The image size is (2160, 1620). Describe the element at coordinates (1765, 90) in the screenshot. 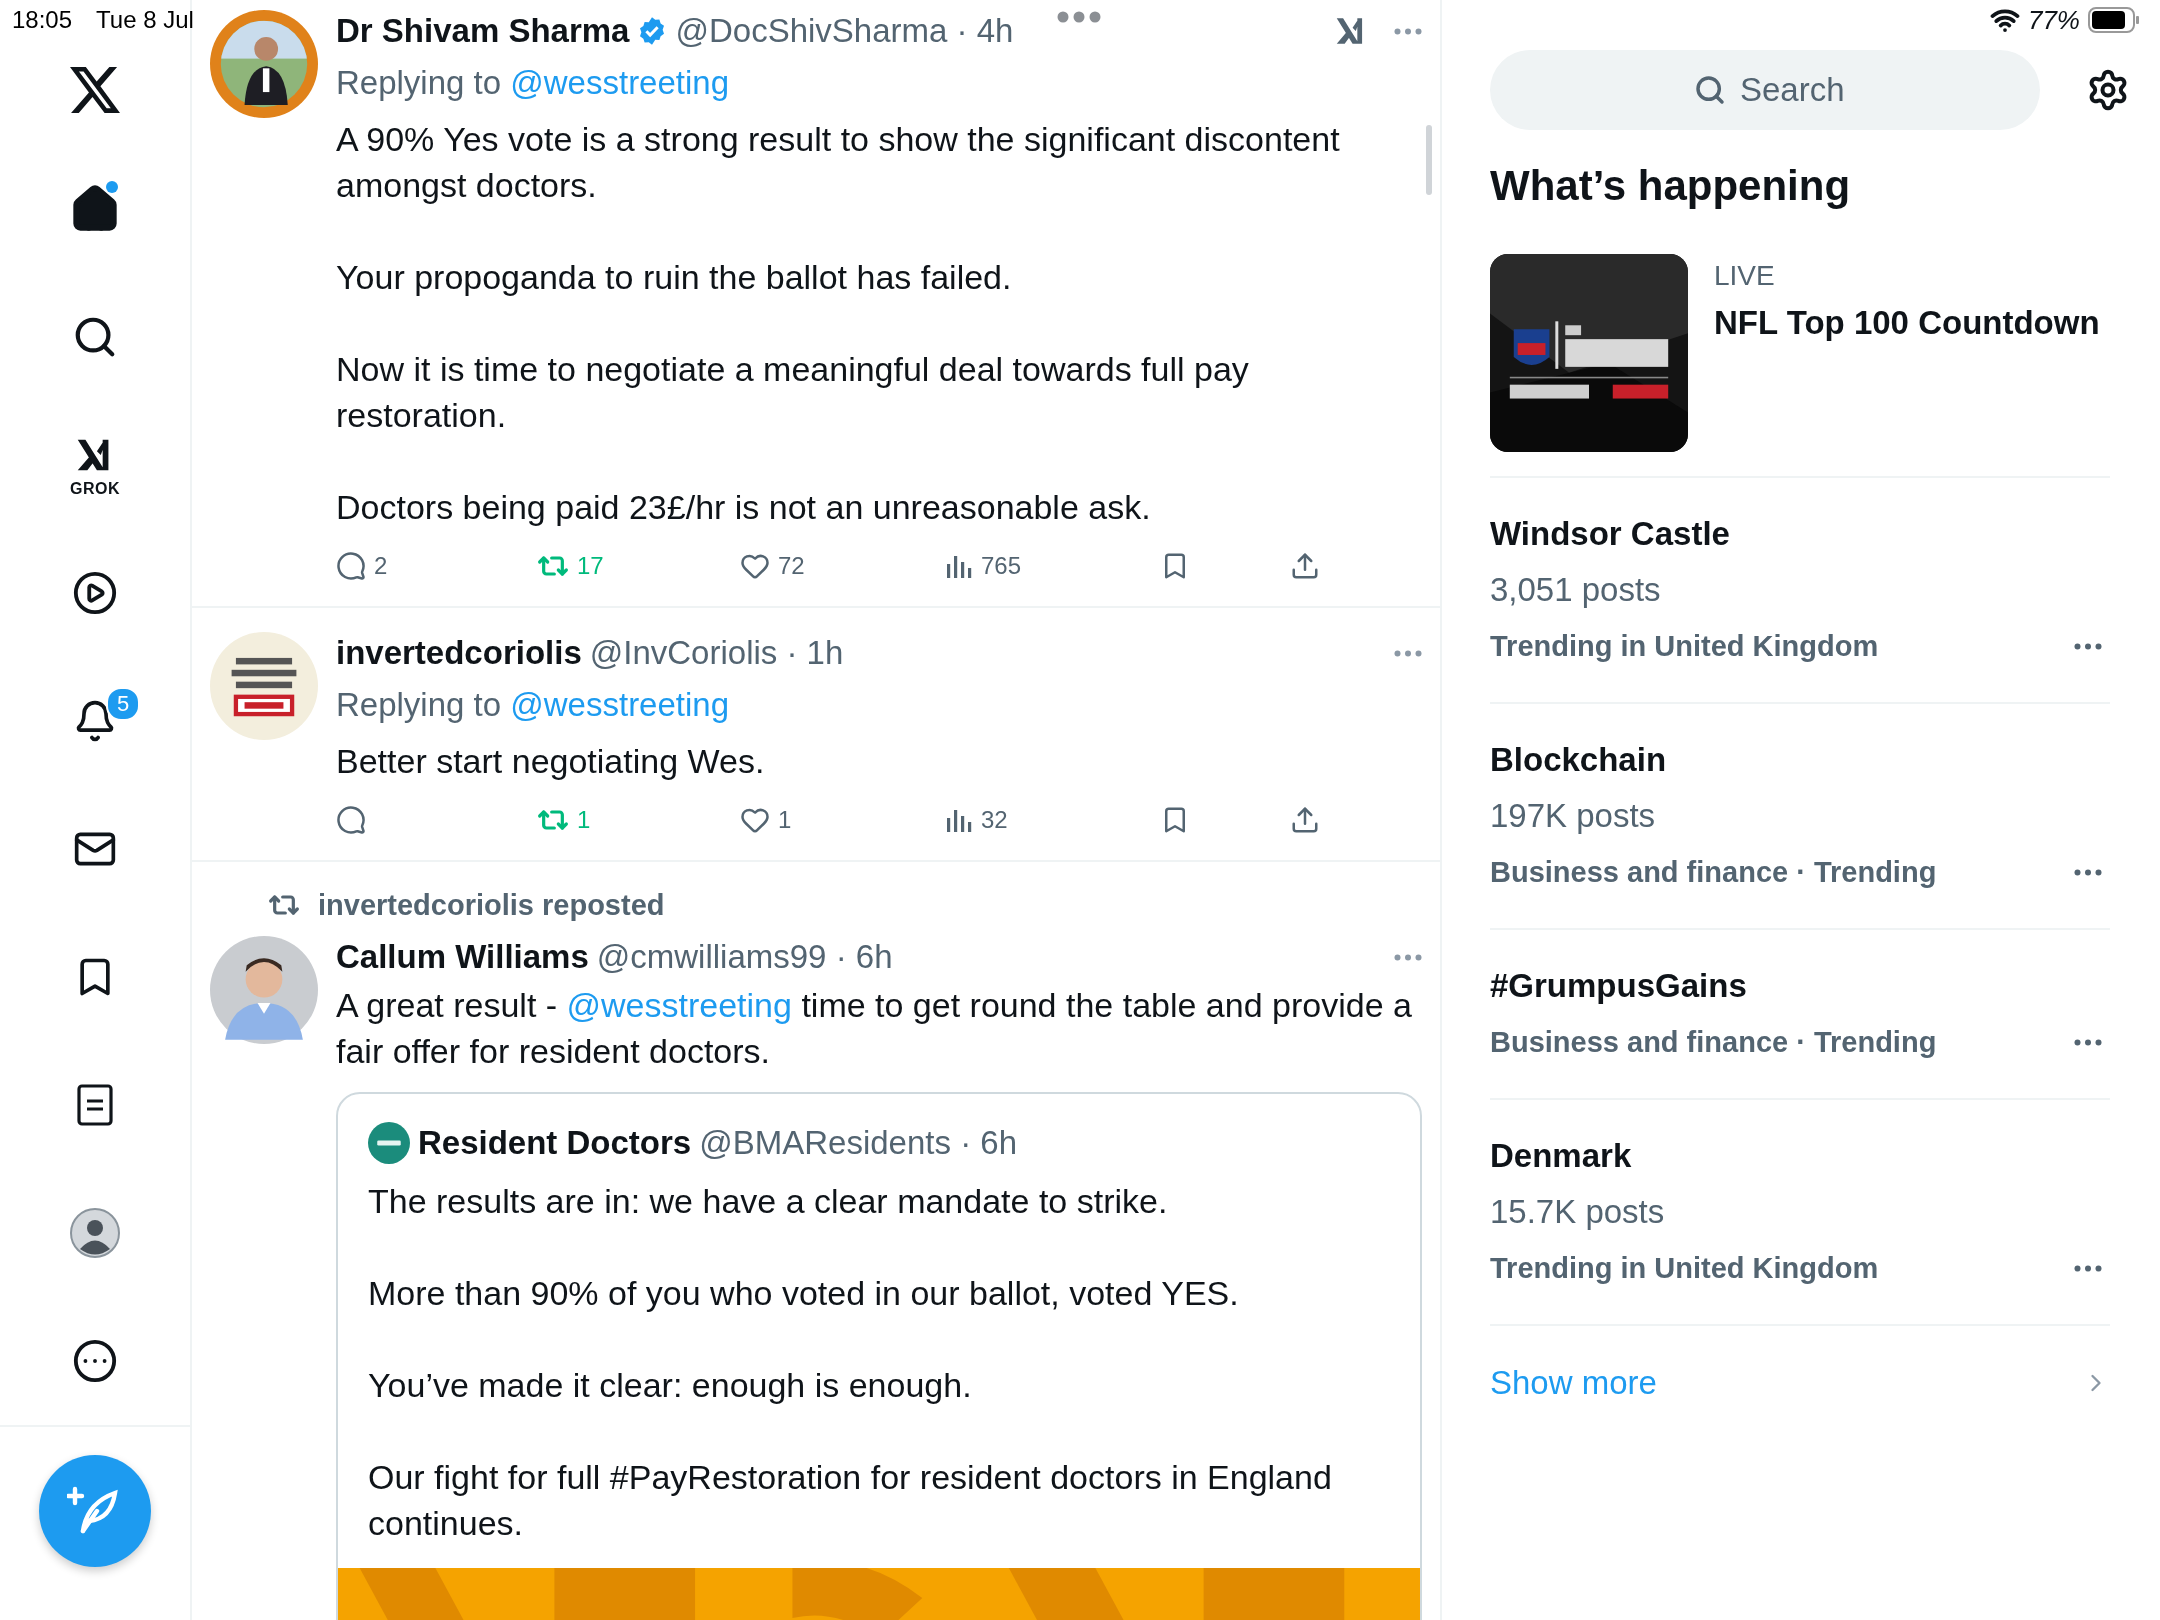

I see `search-field: Search` at that location.